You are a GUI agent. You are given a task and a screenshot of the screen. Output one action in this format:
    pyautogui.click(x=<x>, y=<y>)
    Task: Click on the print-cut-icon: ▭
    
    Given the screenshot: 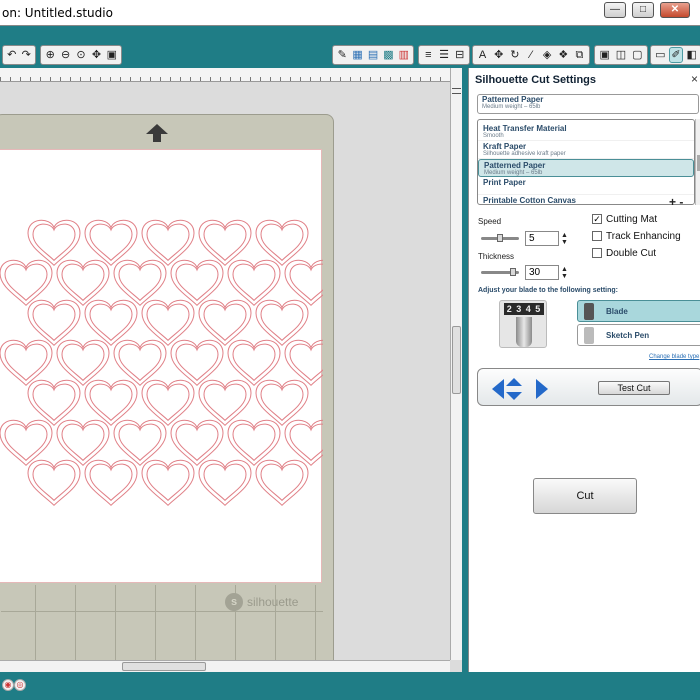 What is the action you would take?
    pyautogui.click(x=660, y=55)
    